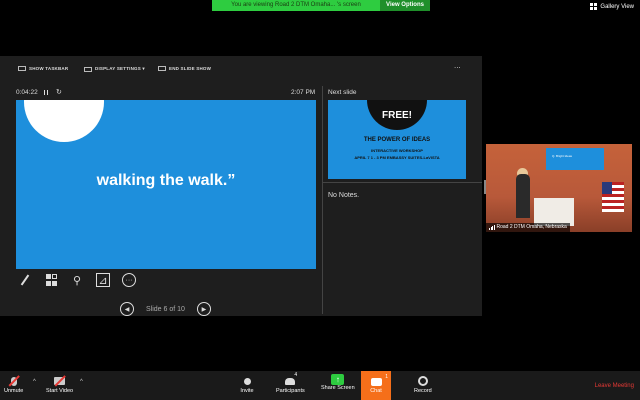 This screenshot has width=640, height=400. What do you see at coordinates (303, 92) in the screenshot?
I see `current-time: 2:07 PM` at bounding box center [303, 92].